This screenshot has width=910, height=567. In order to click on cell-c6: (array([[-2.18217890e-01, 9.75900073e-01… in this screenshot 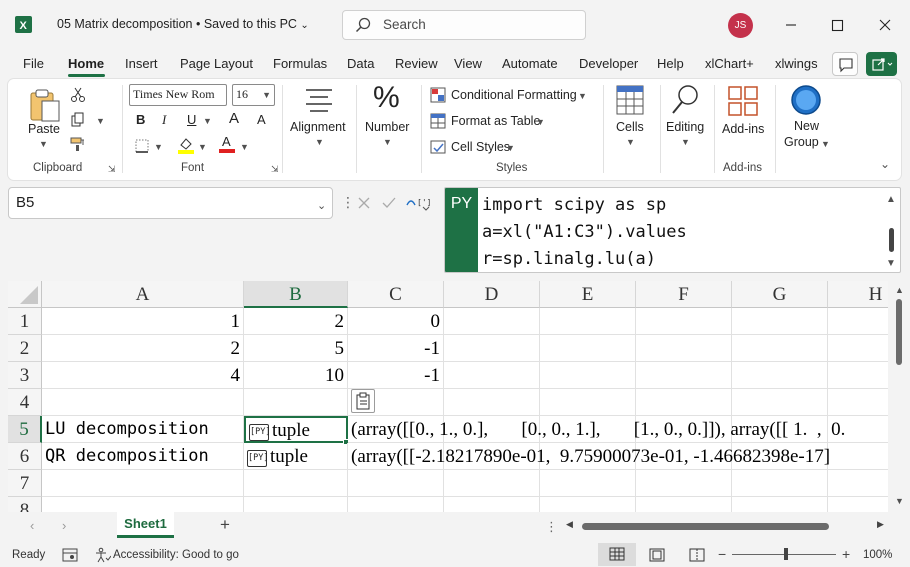, I will do `click(618, 456)`.